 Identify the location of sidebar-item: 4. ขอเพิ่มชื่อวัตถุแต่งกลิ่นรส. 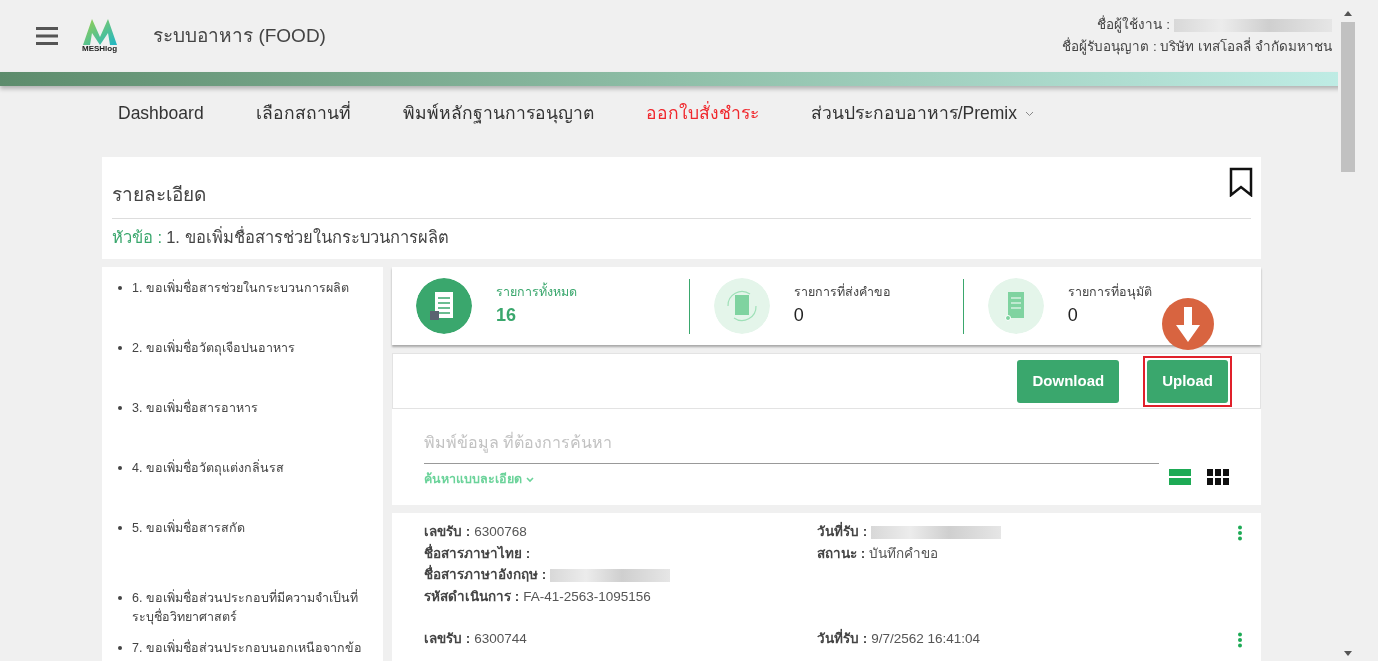
(208, 489).